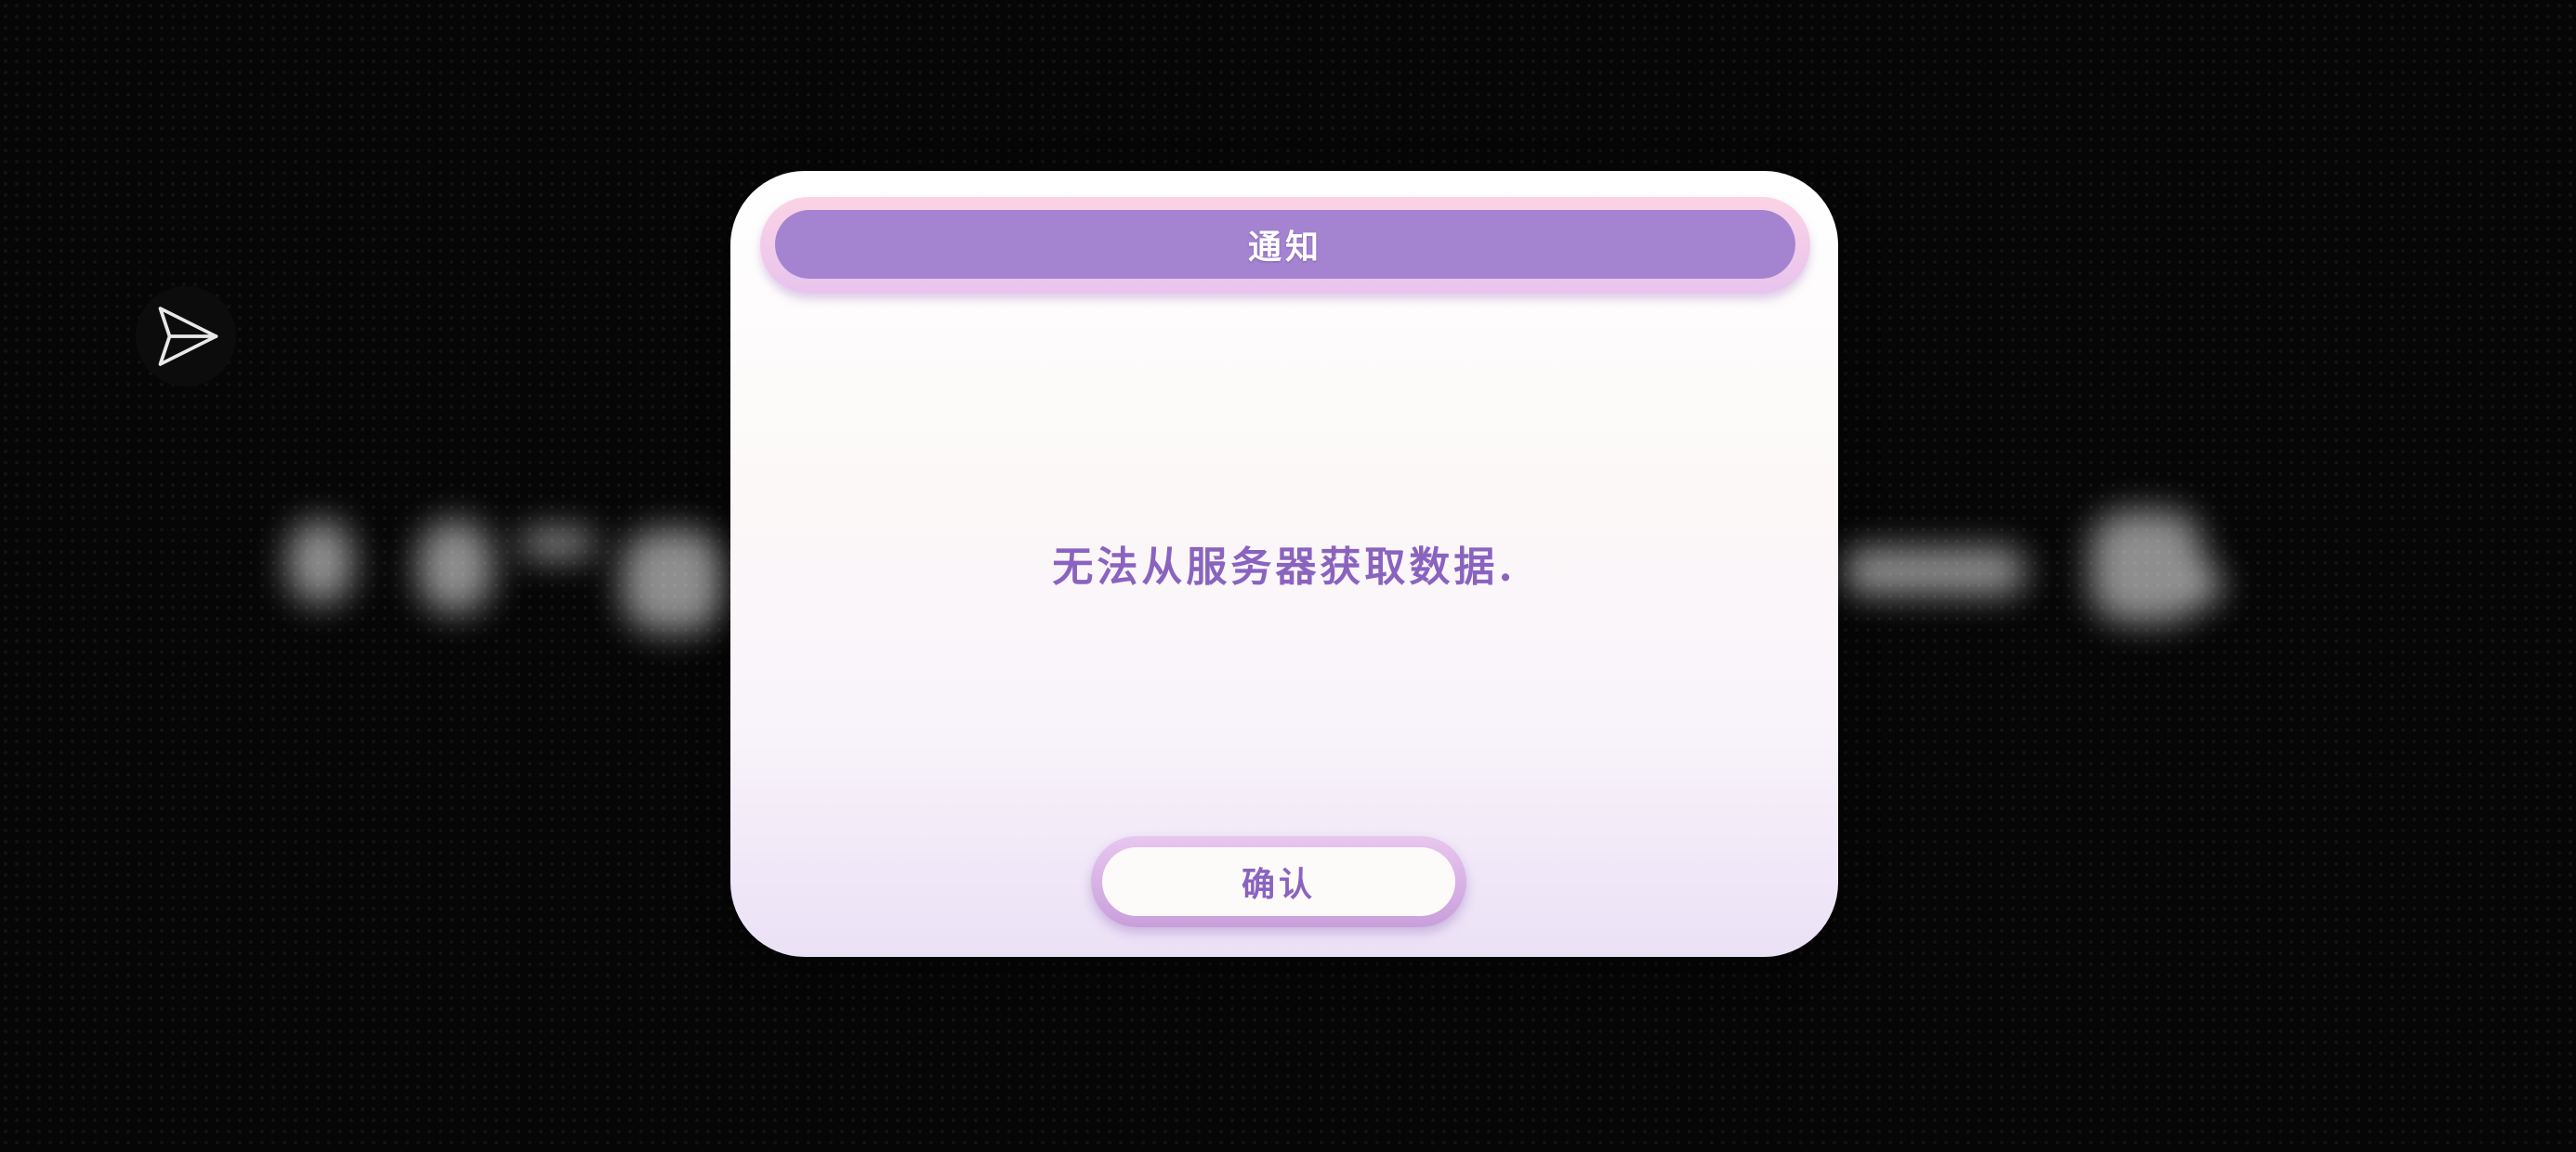 This screenshot has height=1152, width=2576. I want to click on dialog-title: 通知, so click(1284, 247).